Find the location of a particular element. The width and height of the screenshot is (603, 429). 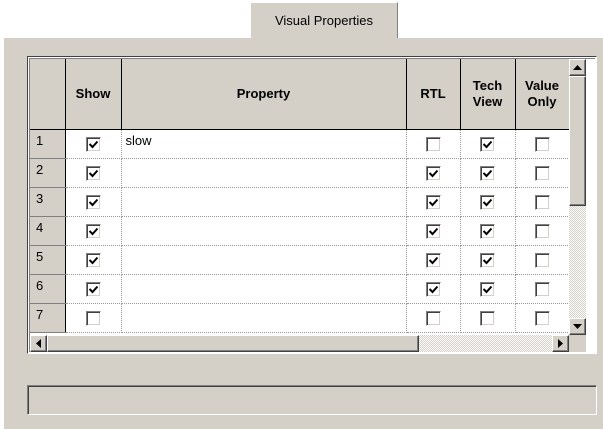

row-number: 7 is located at coordinates (48, 318).